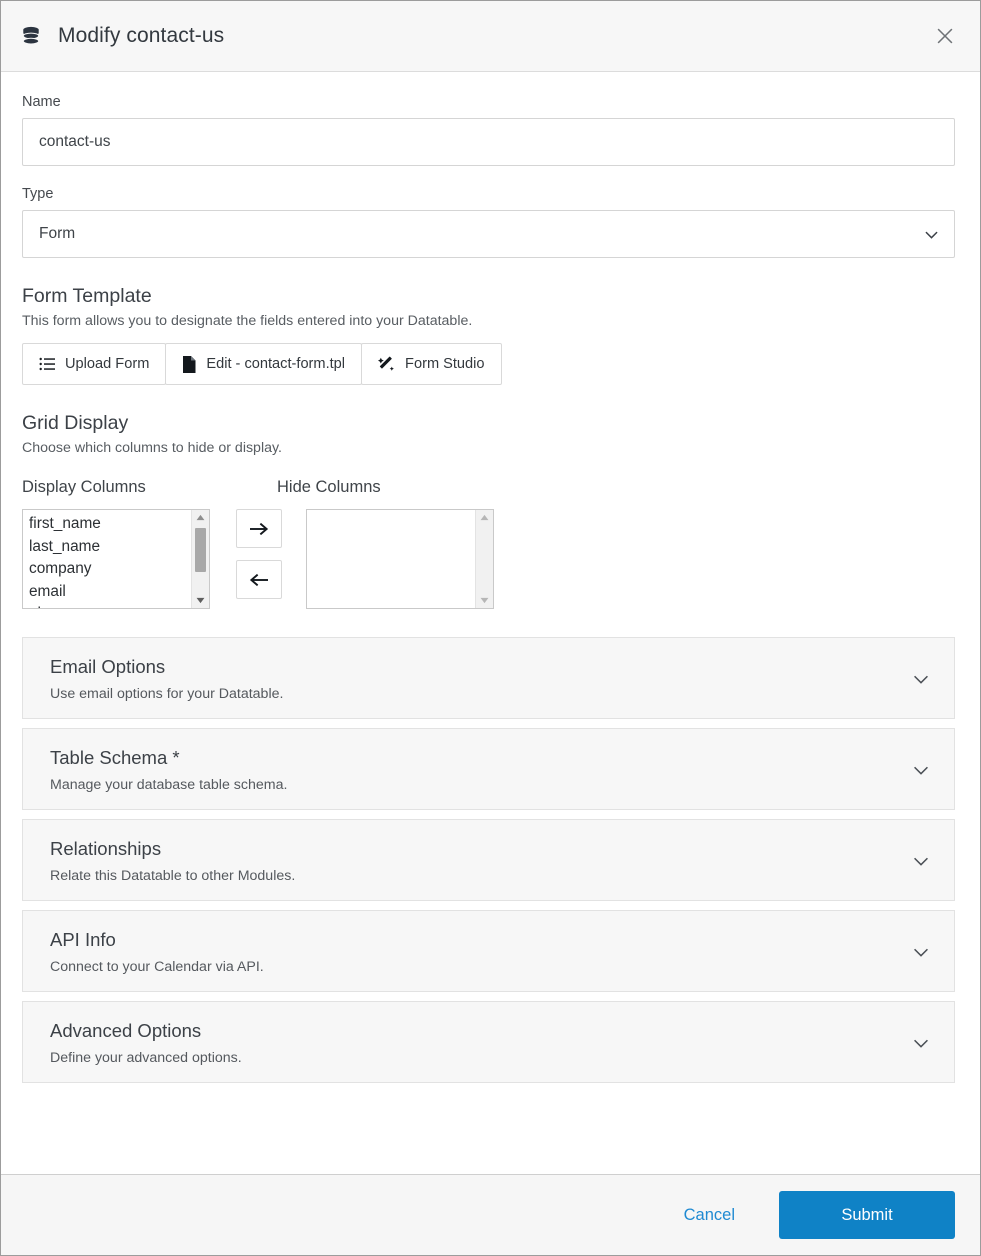  Describe the element at coordinates (490, 1214) in the screenshot. I see `modal-footer: Cancel Submit` at that location.